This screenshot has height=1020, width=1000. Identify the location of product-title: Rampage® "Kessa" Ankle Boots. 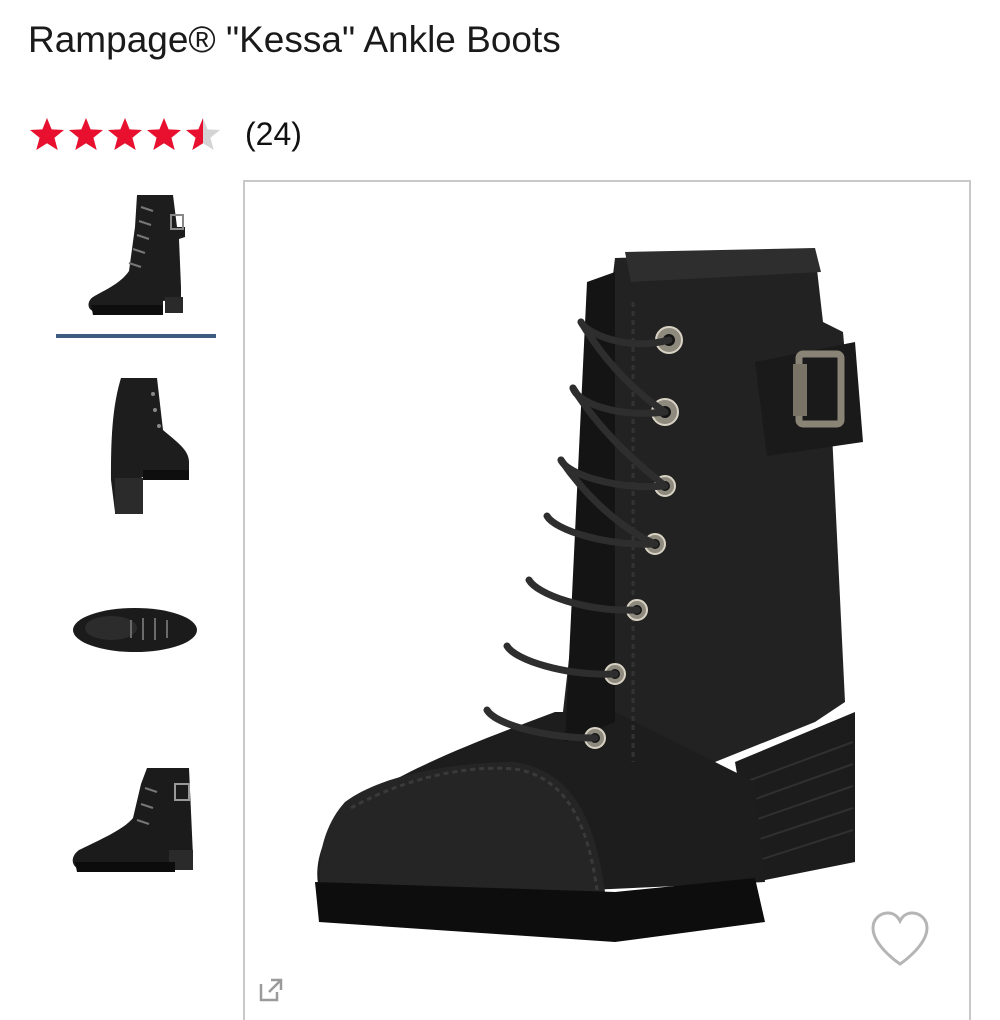
(294, 39).